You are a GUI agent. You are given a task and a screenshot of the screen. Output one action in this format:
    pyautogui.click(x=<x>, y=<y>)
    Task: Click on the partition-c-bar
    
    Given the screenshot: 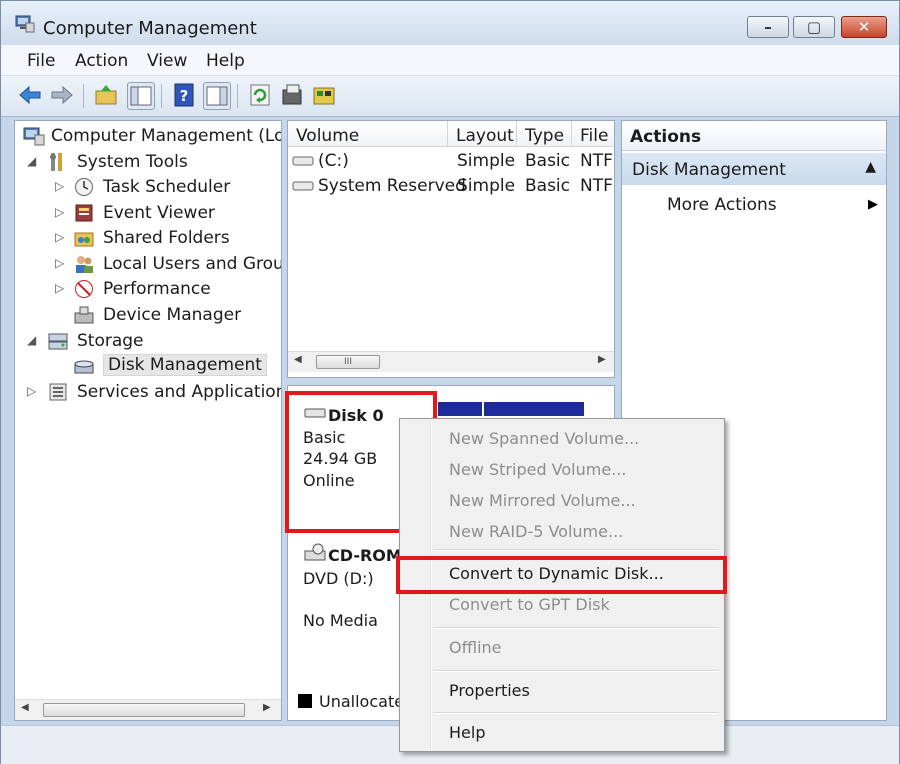 What is the action you would take?
    pyautogui.click(x=534, y=409)
    